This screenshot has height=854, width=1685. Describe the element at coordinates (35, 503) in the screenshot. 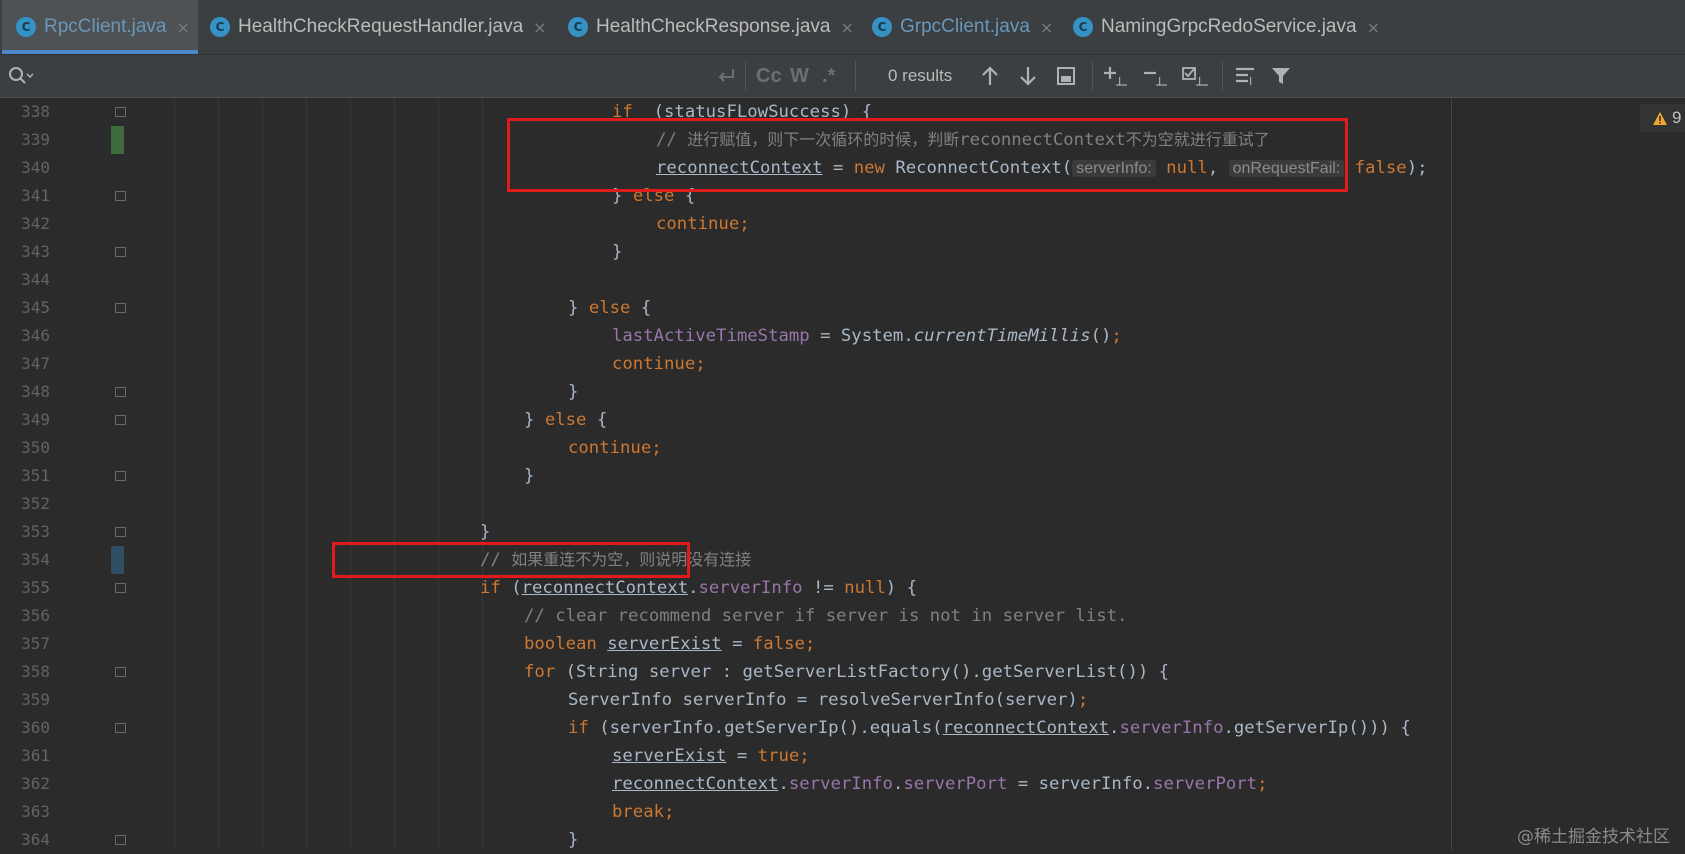

I see `line-number: 352` at that location.